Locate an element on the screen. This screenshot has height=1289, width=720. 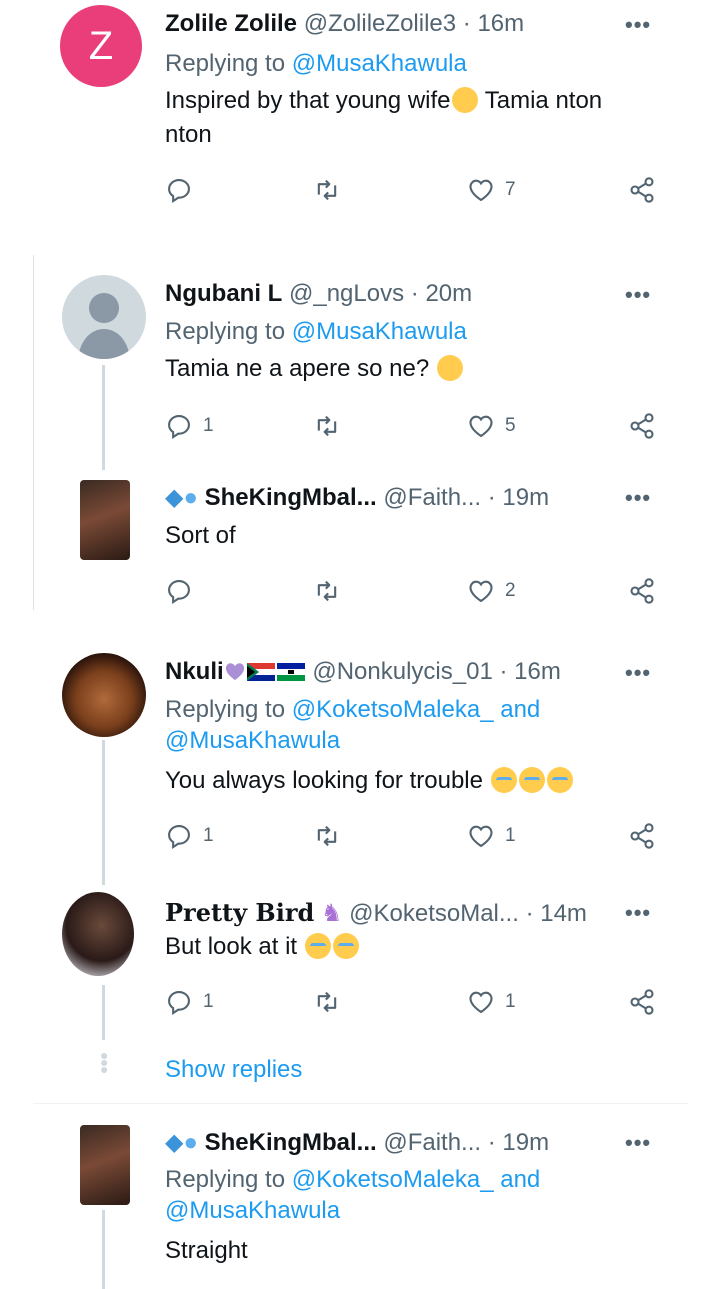
lesotho-flag-icon is located at coordinates (290, 672).